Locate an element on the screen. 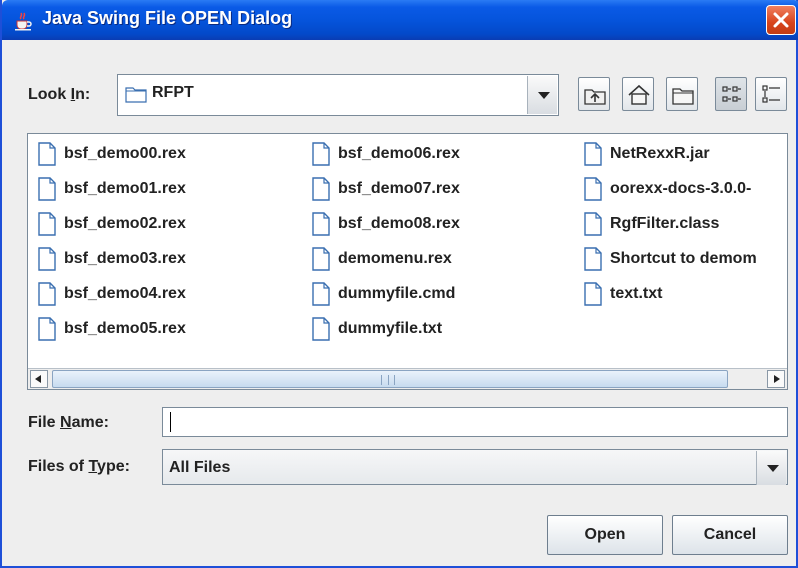 The height and width of the screenshot is (568, 798). new-folder-icon is located at coordinates (683, 96).